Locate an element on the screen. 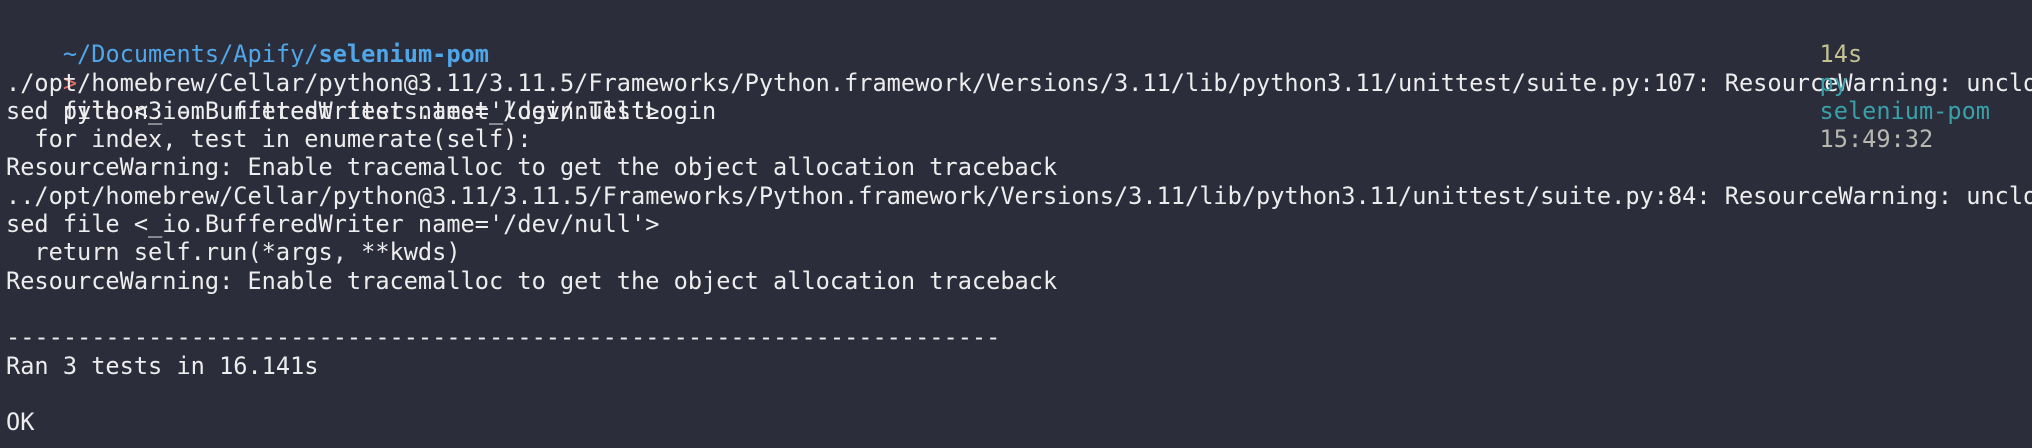 The image size is (2032, 448). output-line: return self.run(*args, **kwds) is located at coordinates (233, 252).